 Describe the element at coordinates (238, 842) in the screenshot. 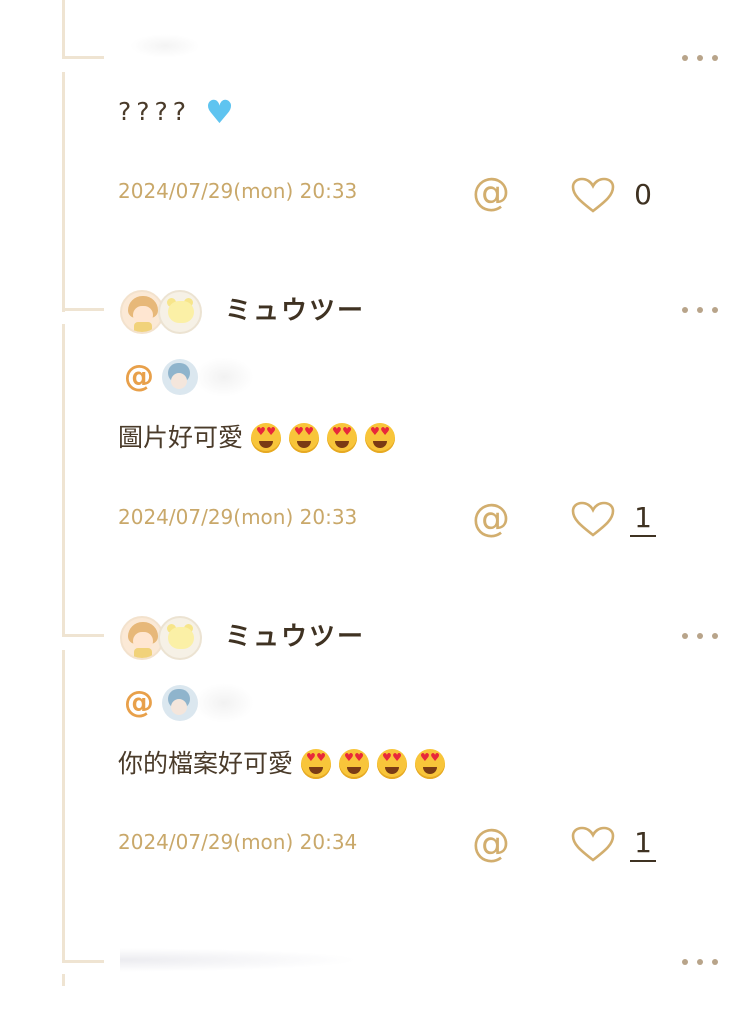

I see `comment-timestamp: 2024/07/29(mon) 20:34` at that location.